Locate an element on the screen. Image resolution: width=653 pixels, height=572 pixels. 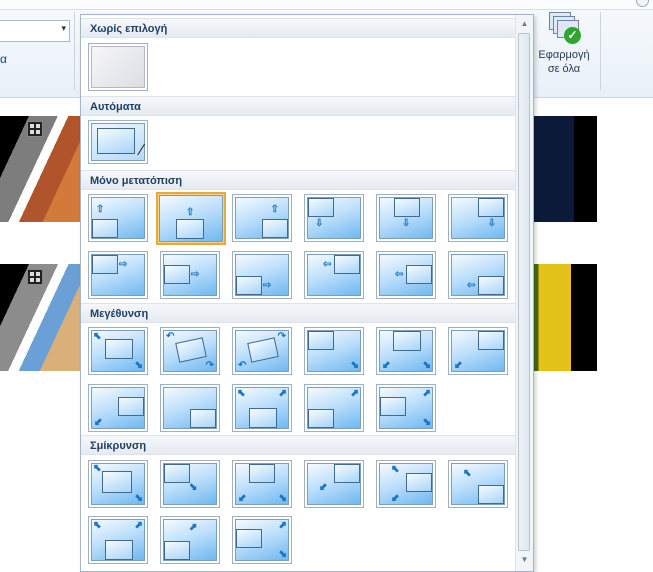
ribbon-label-fragment: α is located at coordinates (3, 59).